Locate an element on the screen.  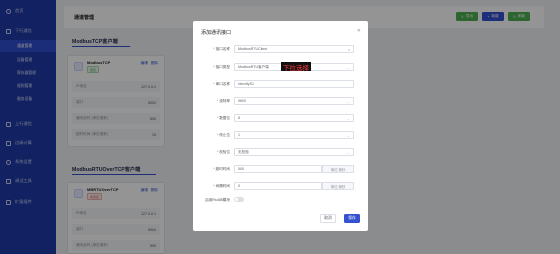
field-label: *超时时间 is located at coordinates (221, 169).